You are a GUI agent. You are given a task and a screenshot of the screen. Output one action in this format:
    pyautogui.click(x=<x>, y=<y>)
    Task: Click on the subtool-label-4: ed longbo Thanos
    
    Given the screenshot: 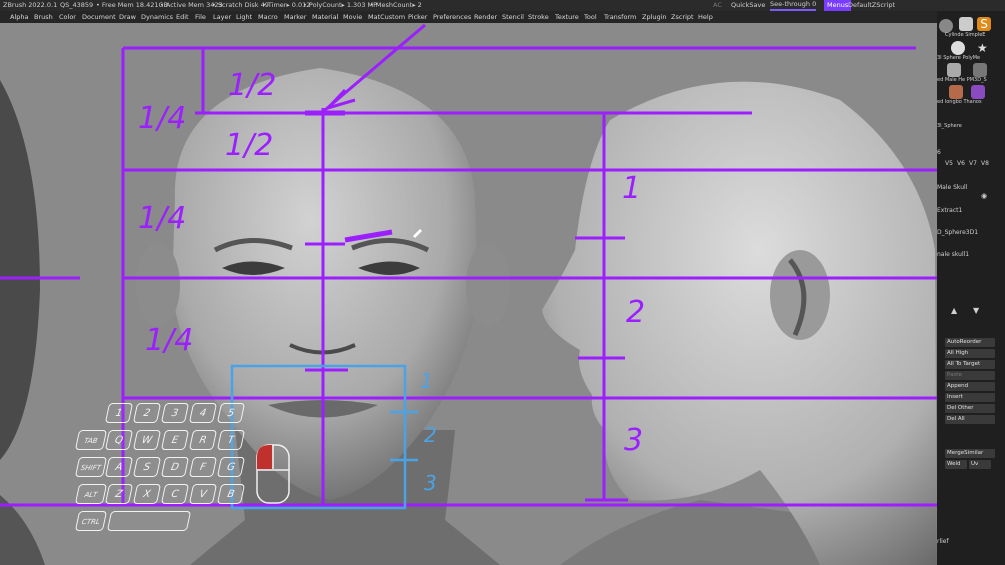 What is the action you would take?
    pyautogui.click(x=959, y=102)
    